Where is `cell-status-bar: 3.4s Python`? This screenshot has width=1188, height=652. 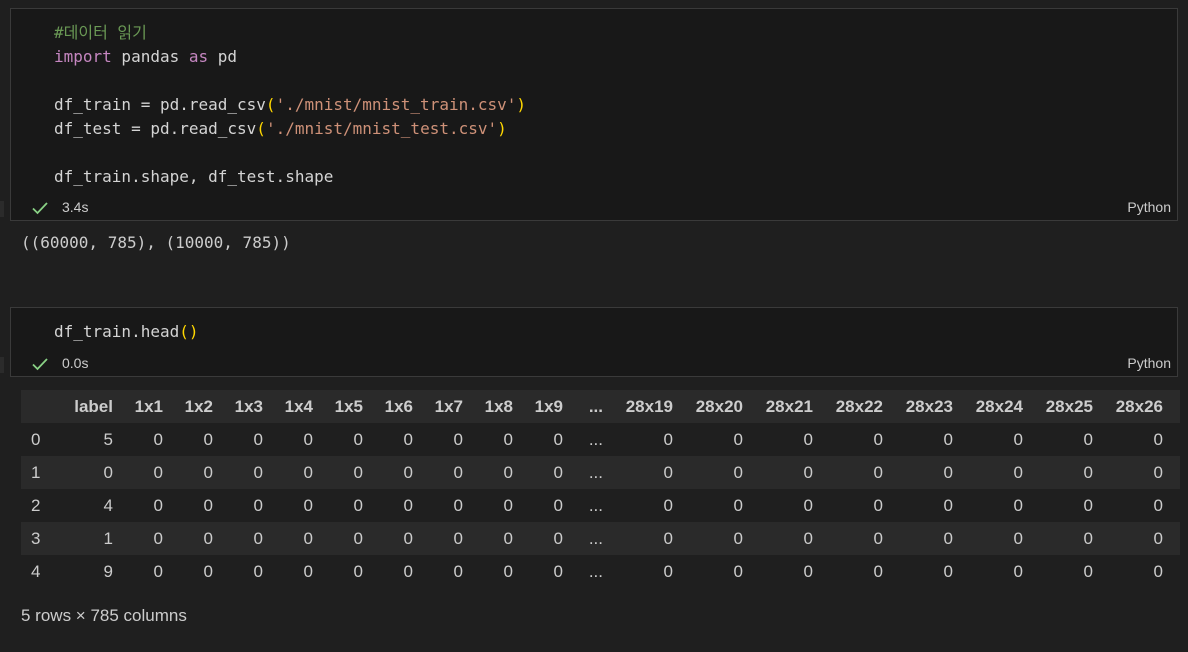
cell-status-bar: 3.4s Python is located at coordinates (594, 208).